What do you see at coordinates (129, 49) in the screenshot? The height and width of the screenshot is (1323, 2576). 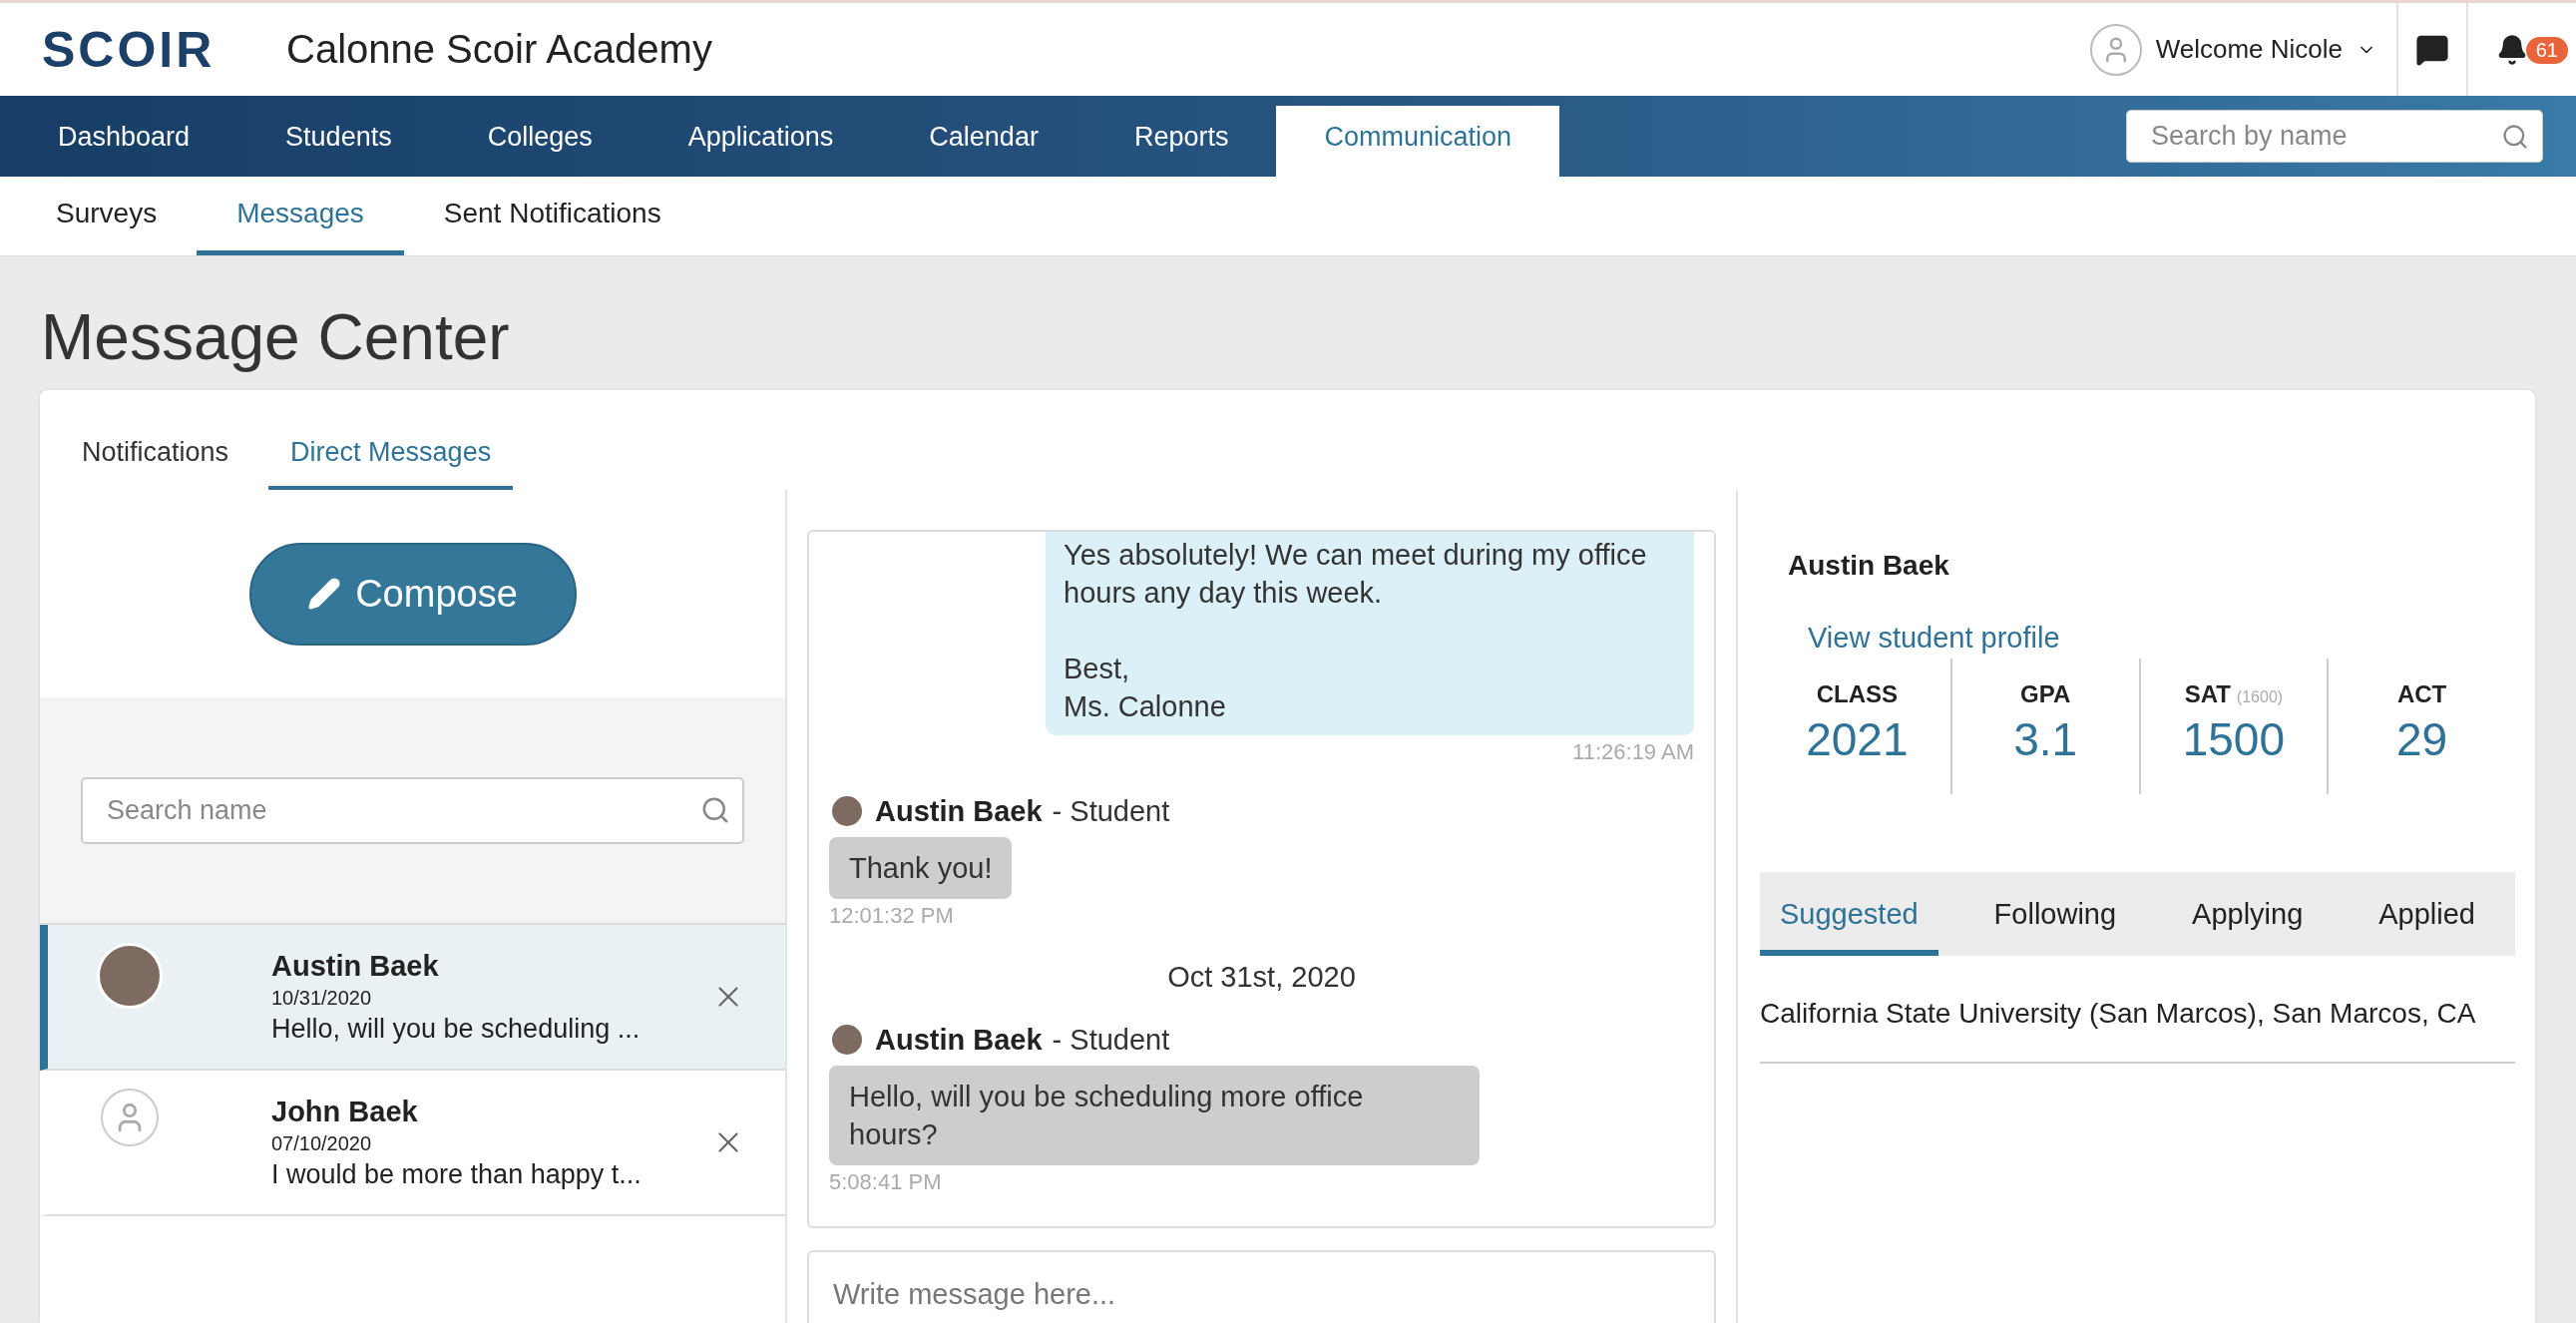 I see `logo: SCOIR` at bounding box center [129, 49].